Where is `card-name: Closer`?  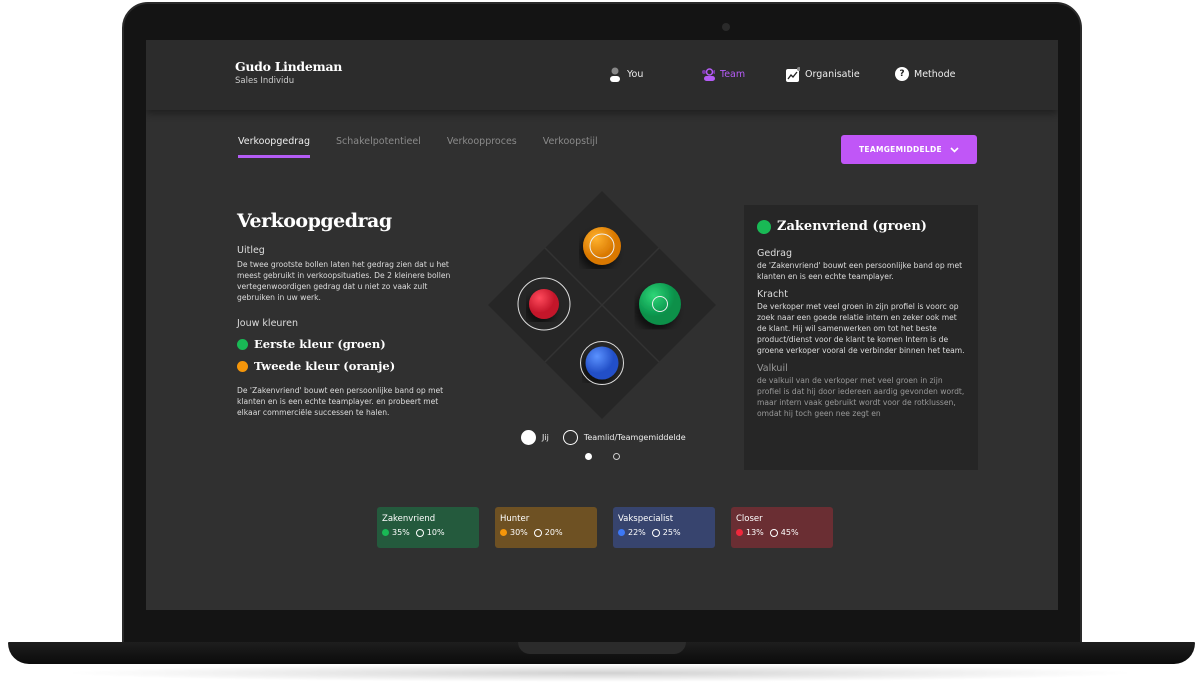 card-name: Closer is located at coordinates (749, 519).